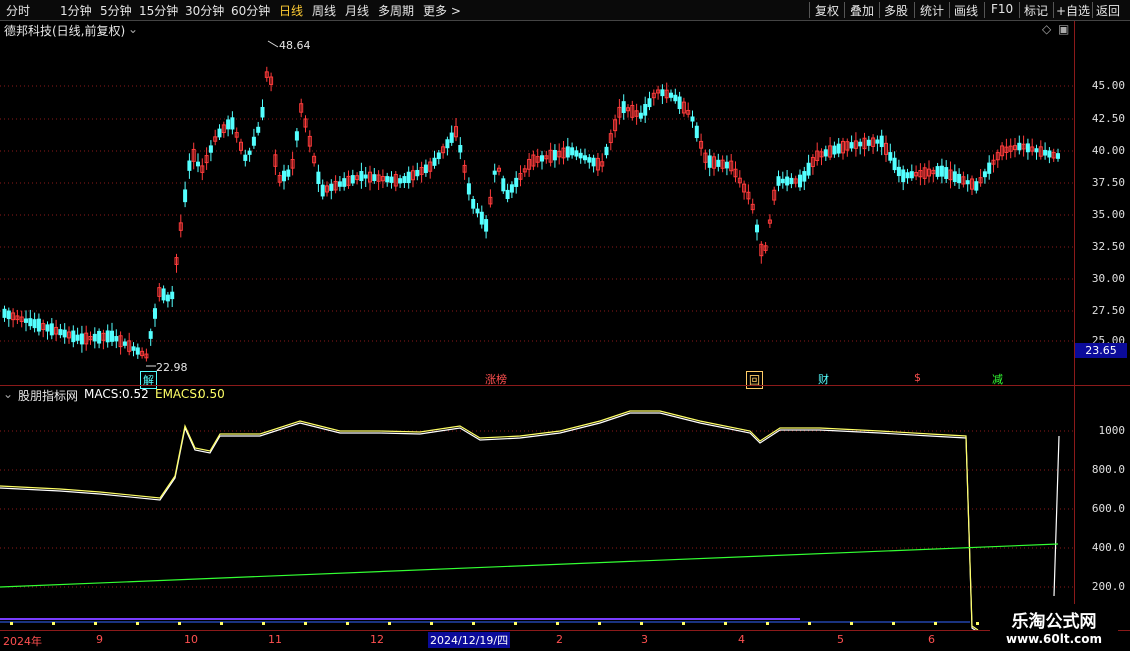 The height and width of the screenshot is (651, 1130). Describe the element at coordinates (917, 377) in the screenshot. I see `event-badge-dividend: $` at that location.